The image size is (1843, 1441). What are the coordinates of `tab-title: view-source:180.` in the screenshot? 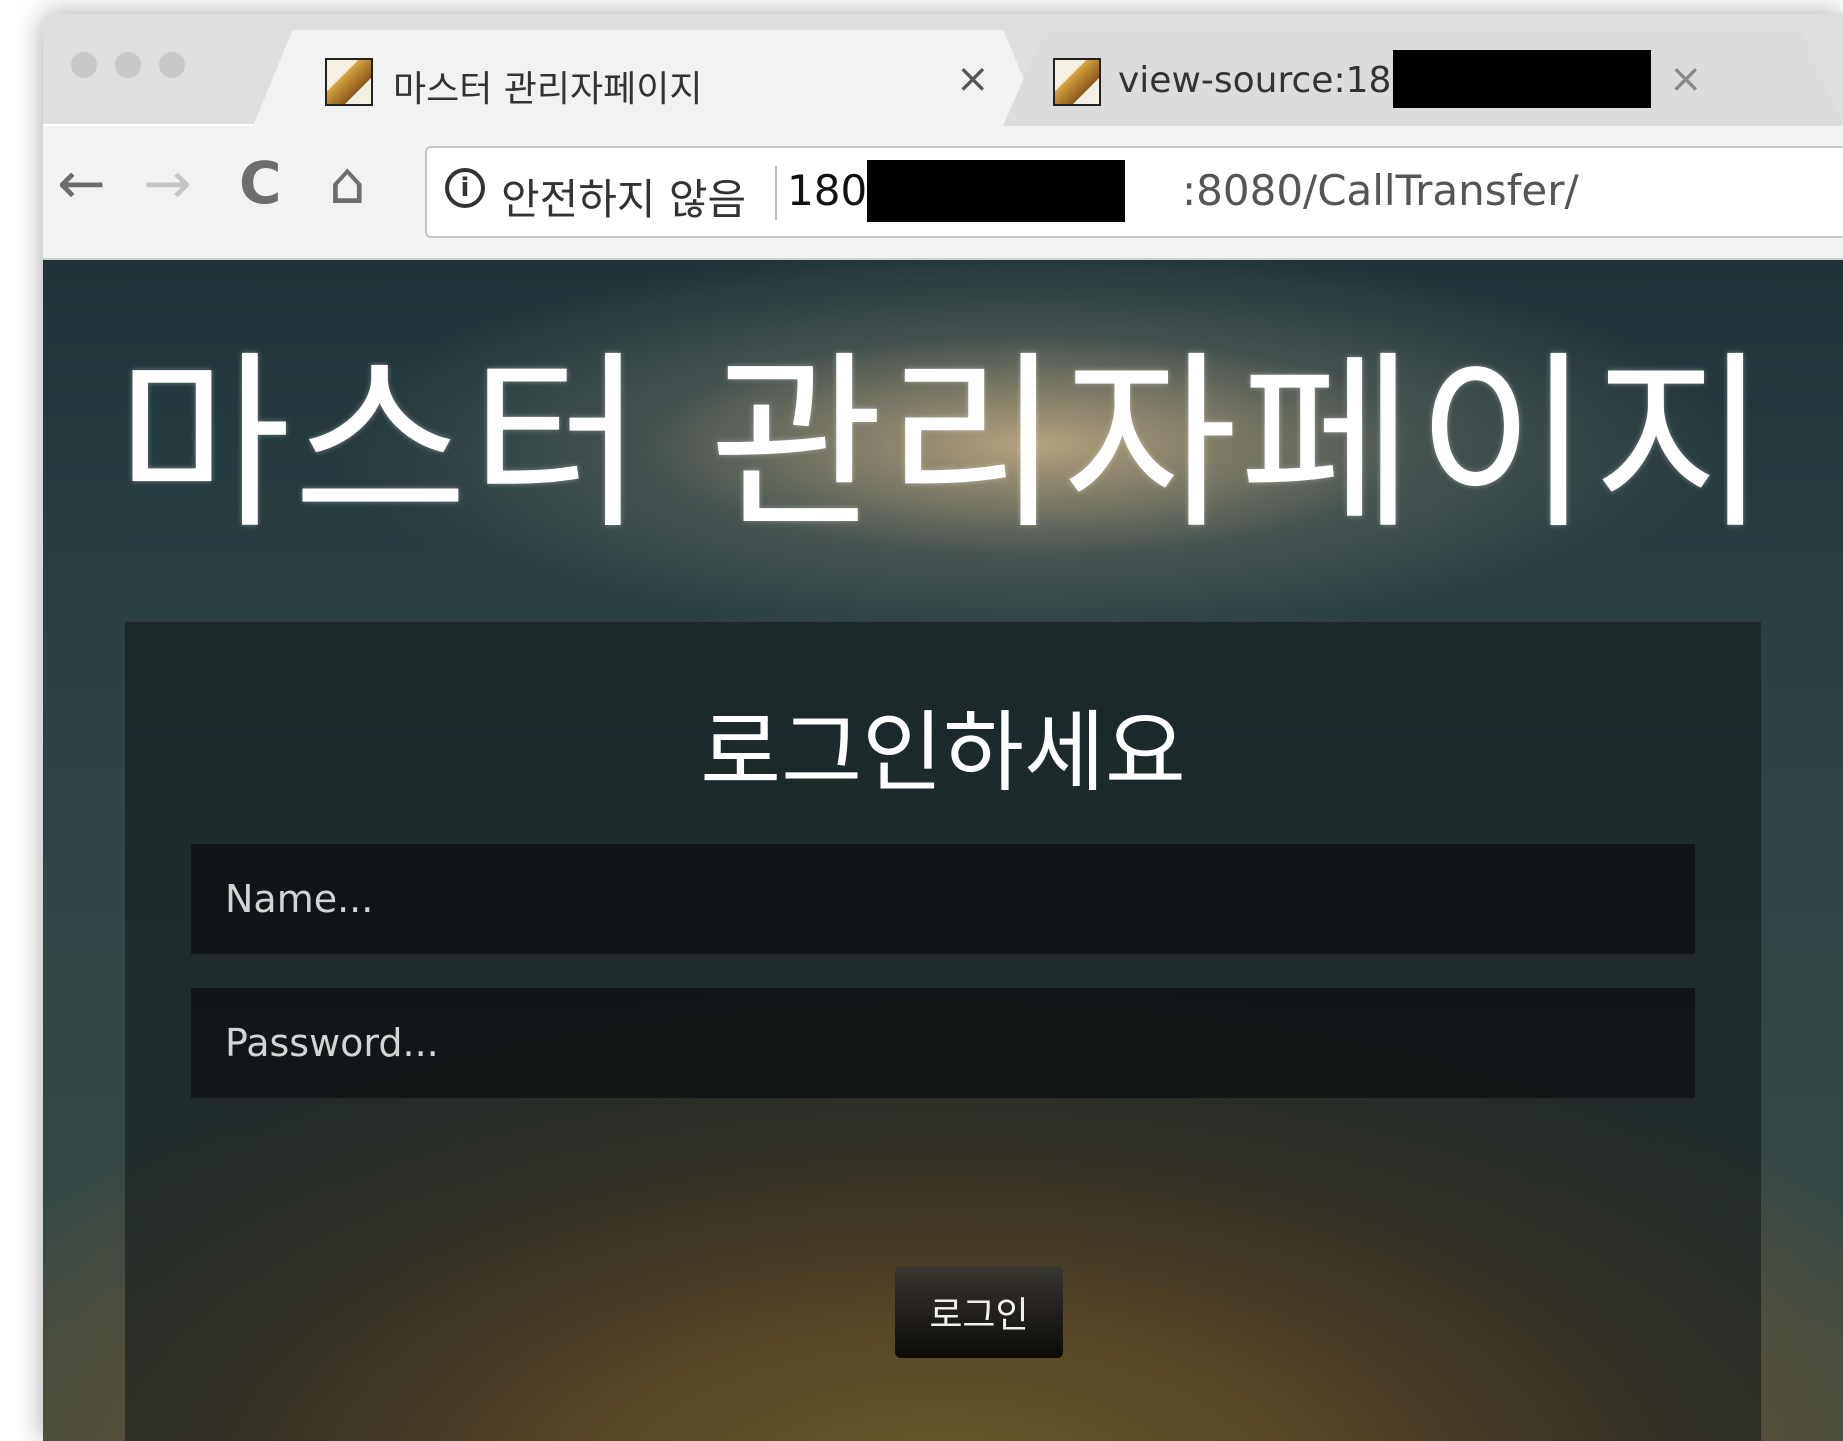 It's located at (1272, 80).